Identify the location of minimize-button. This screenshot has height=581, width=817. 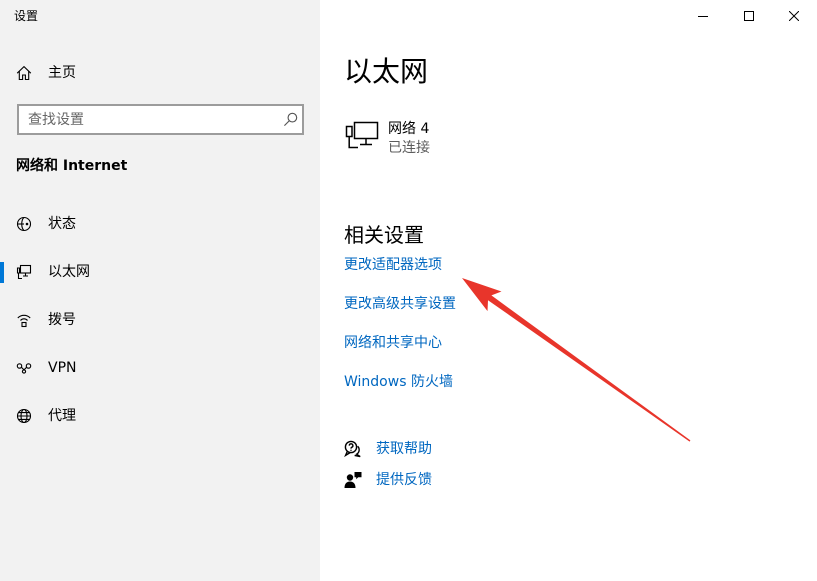
(703, 16).